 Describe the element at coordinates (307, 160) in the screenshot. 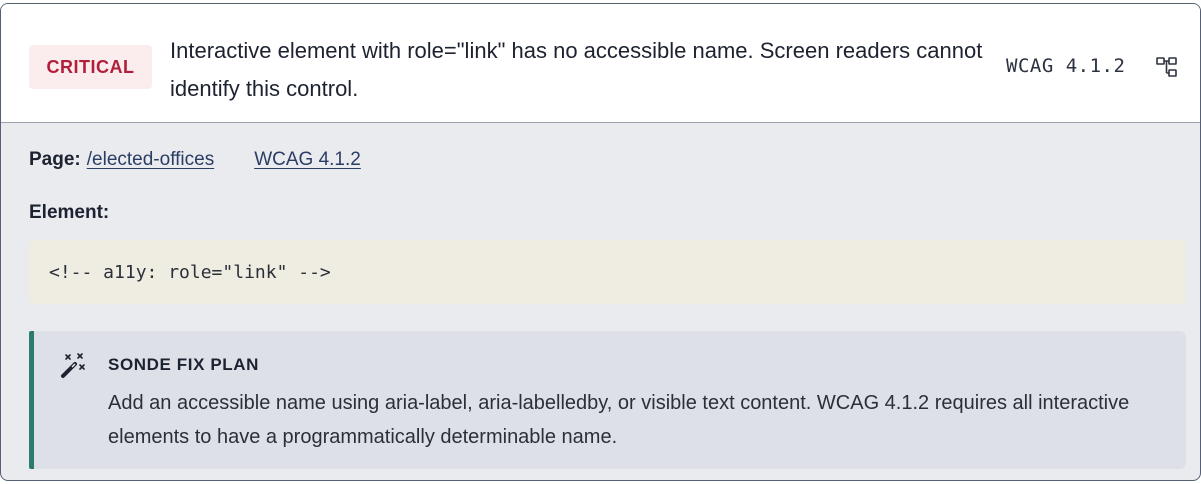

I see `wcag-link: WCAG 4.1.2` at that location.